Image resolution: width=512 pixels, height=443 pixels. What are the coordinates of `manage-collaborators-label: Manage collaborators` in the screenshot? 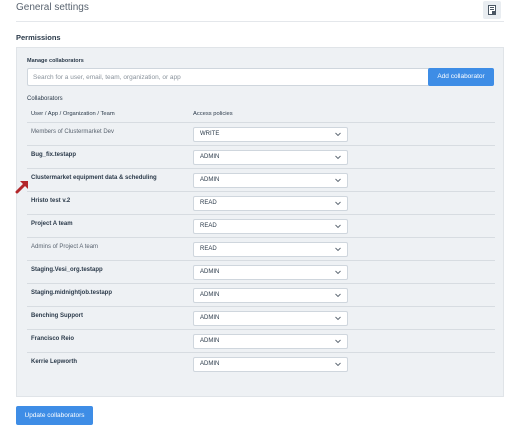 It's located at (55, 61).